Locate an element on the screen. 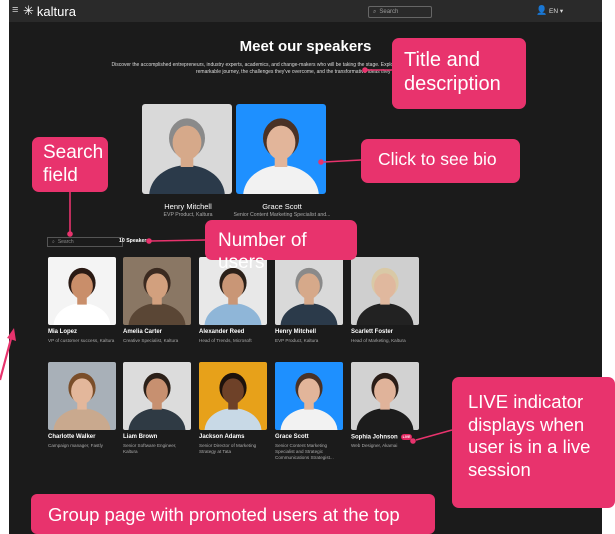  callout-click-bio: Click to see bio is located at coordinates (440, 161).